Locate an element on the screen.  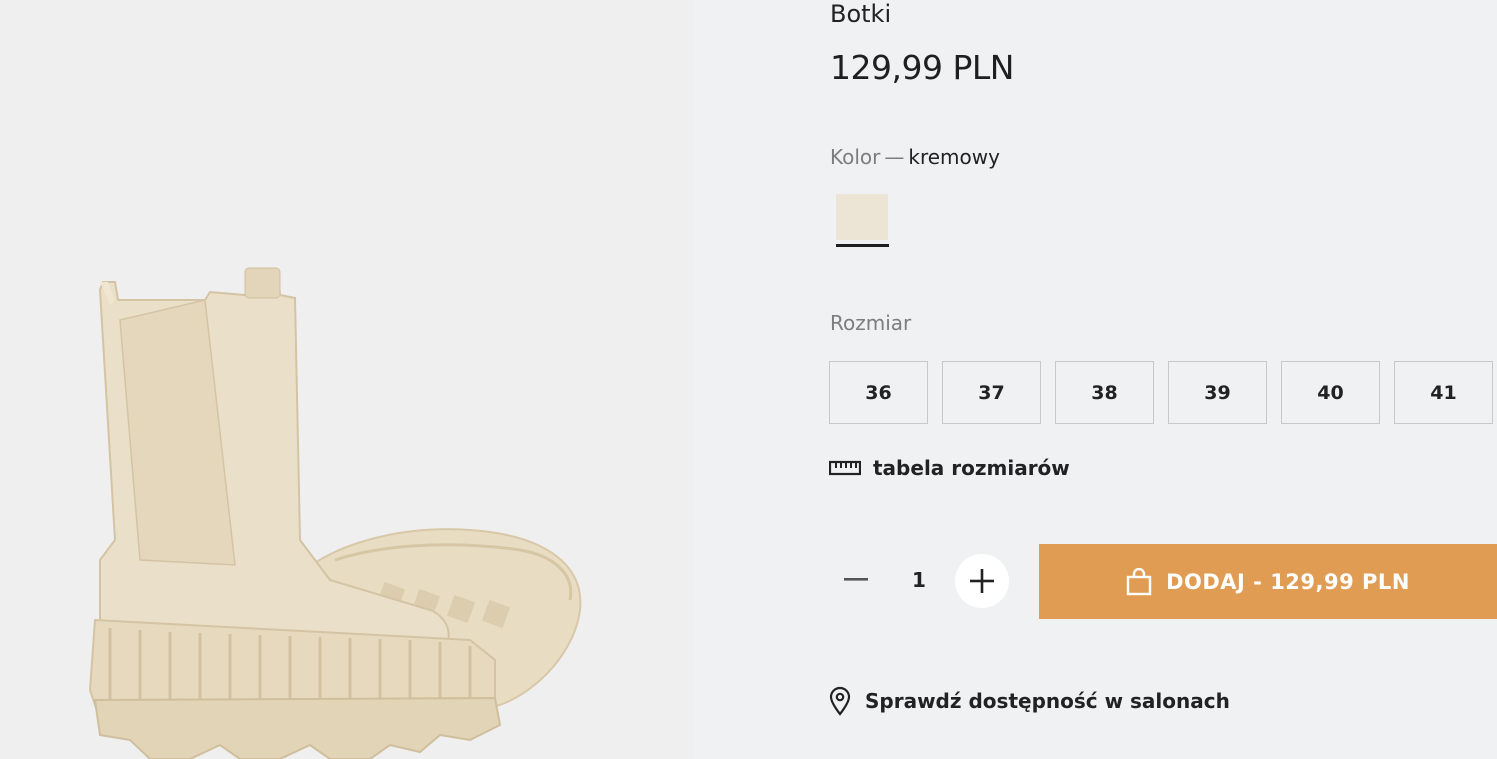
quantity-value: 1 is located at coordinates (919, 580).